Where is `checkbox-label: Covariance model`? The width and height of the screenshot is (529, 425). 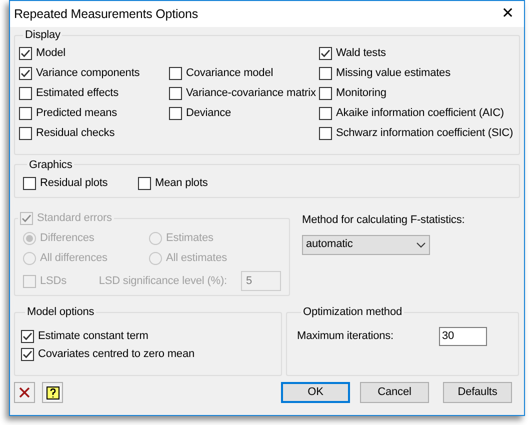 checkbox-label: Covariance model is located at coordinates (230, 74).